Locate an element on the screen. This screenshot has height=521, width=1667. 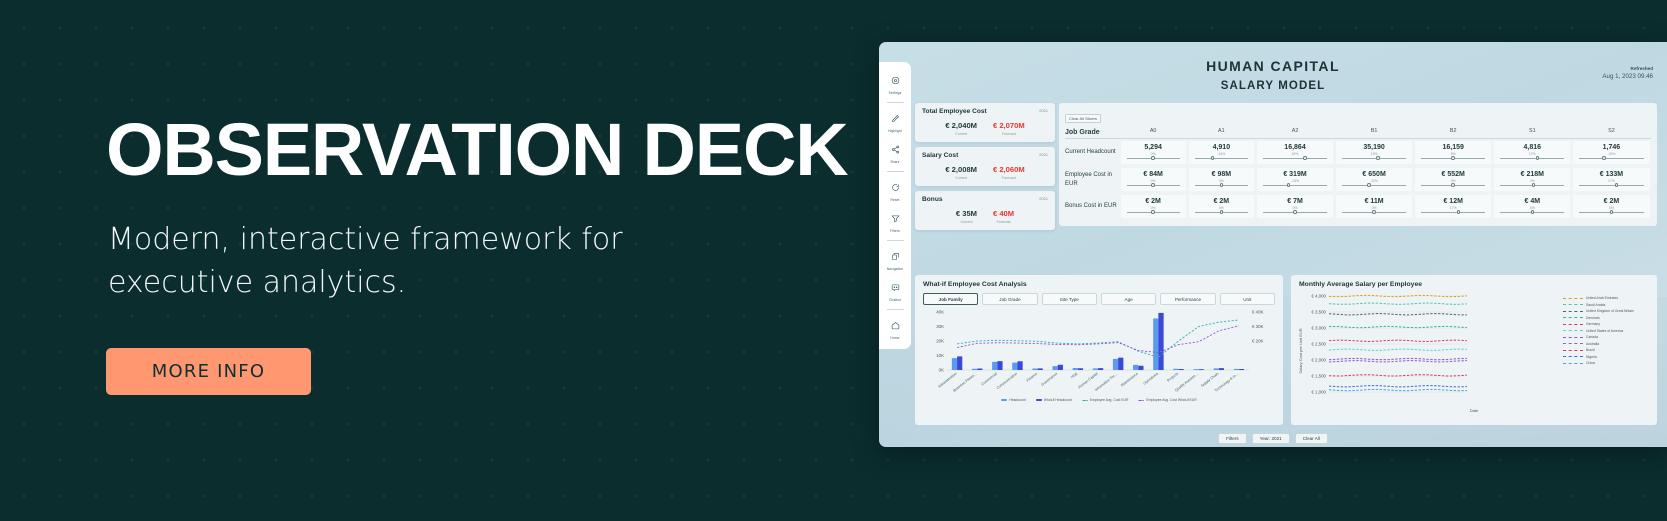
legend-item: Employee Avg. Cost EUR is located at coordinates (1104, 400).